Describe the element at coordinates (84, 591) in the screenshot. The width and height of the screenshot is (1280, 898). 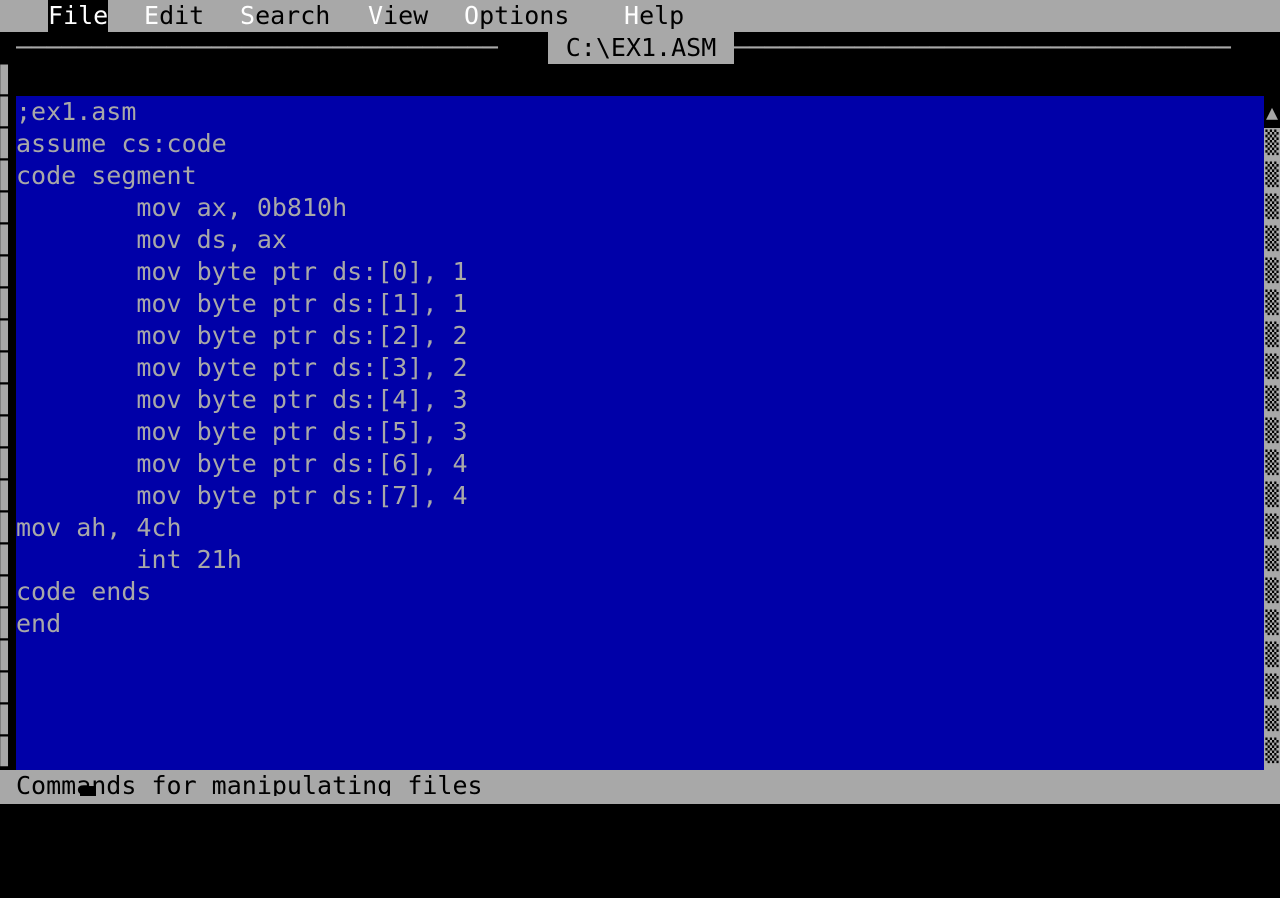
I see `code-line: code ends` at that location.